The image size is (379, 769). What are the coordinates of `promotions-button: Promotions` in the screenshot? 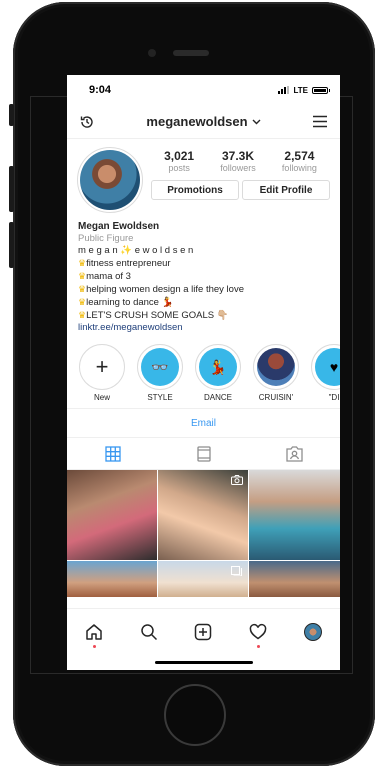 It's located at (195, 190).